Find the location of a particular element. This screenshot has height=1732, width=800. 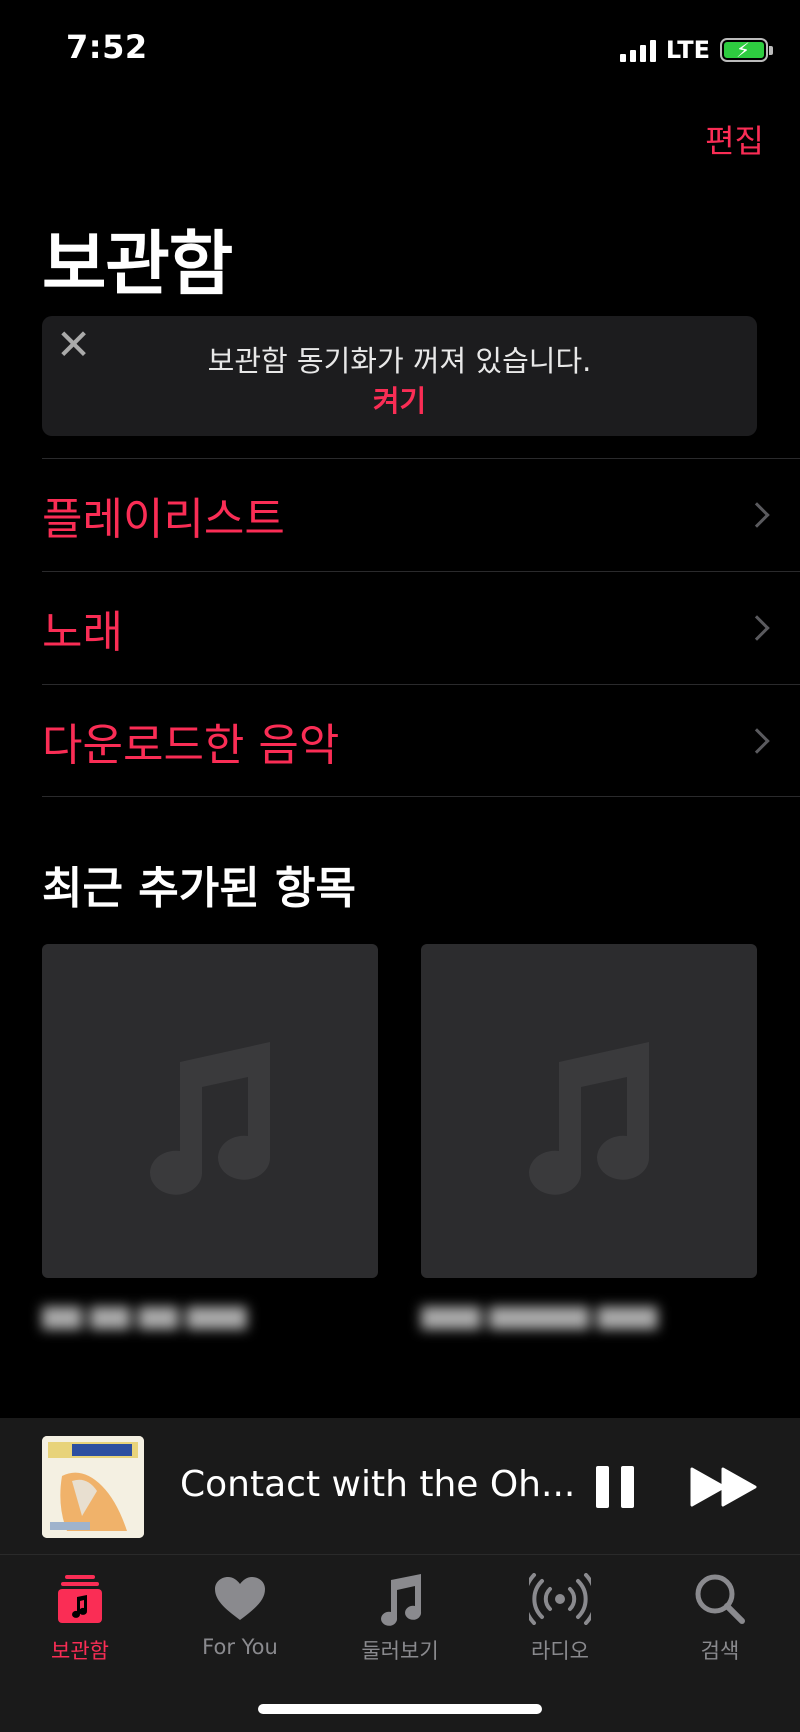

tab-for-you: For You is located at coordinates (240, 1614).